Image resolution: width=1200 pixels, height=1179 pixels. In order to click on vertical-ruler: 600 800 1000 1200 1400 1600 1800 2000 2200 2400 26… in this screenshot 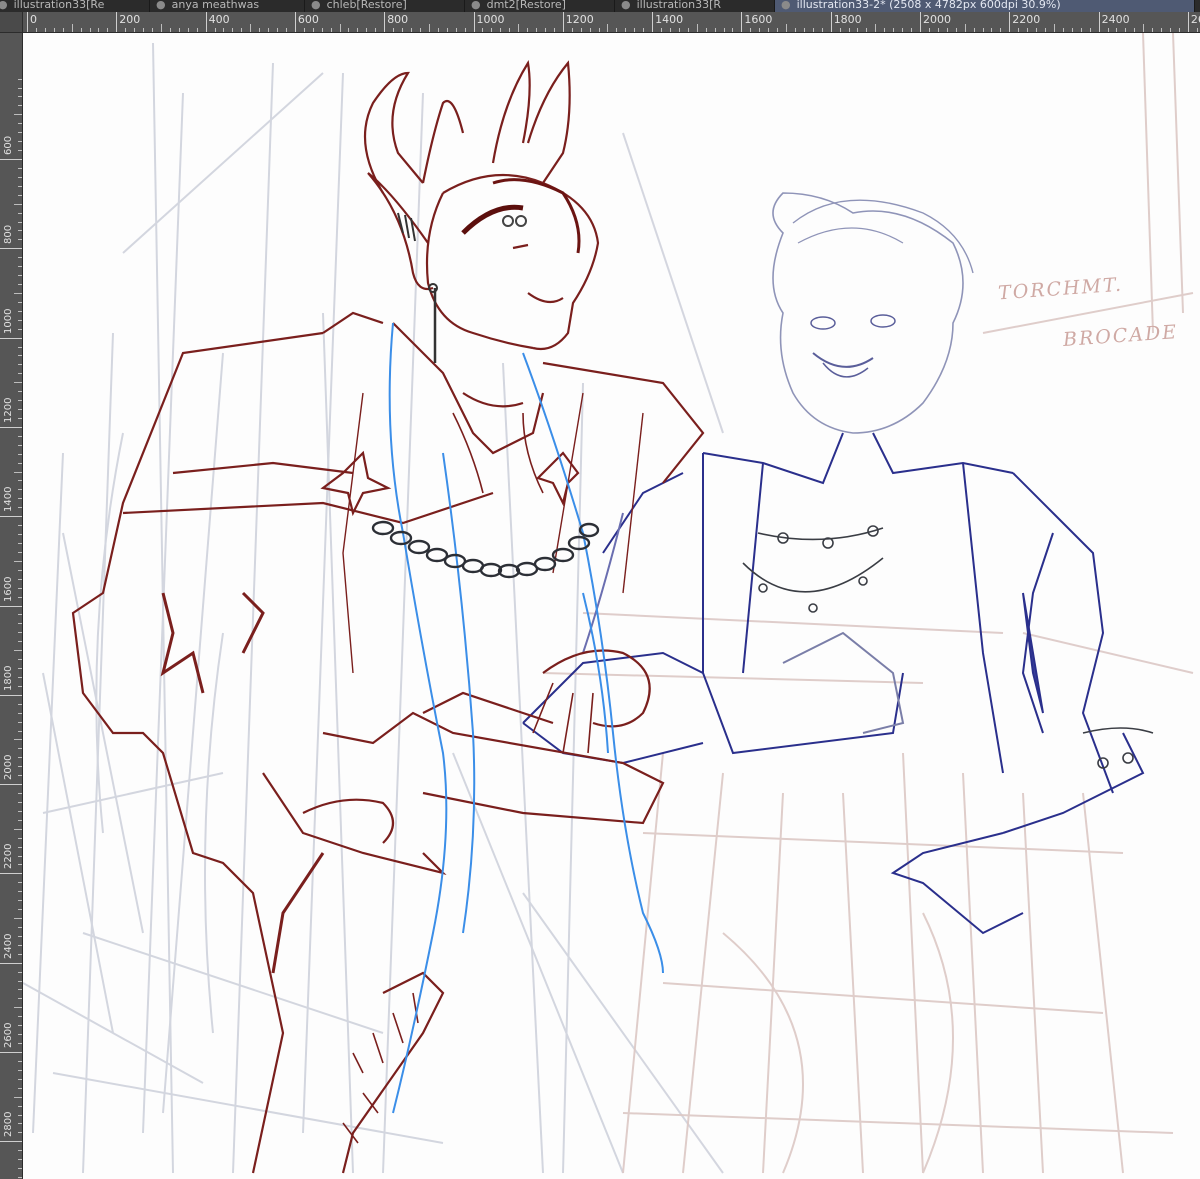, I will do `click(11, 606)`.